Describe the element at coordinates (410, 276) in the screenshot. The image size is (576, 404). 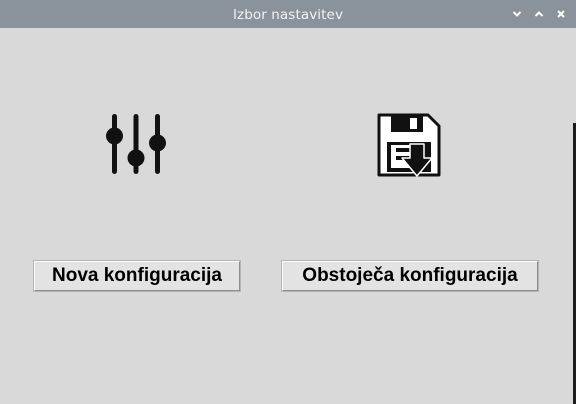
I see `existing-configuration-button: Obstoječa konfiguracija` at that location.